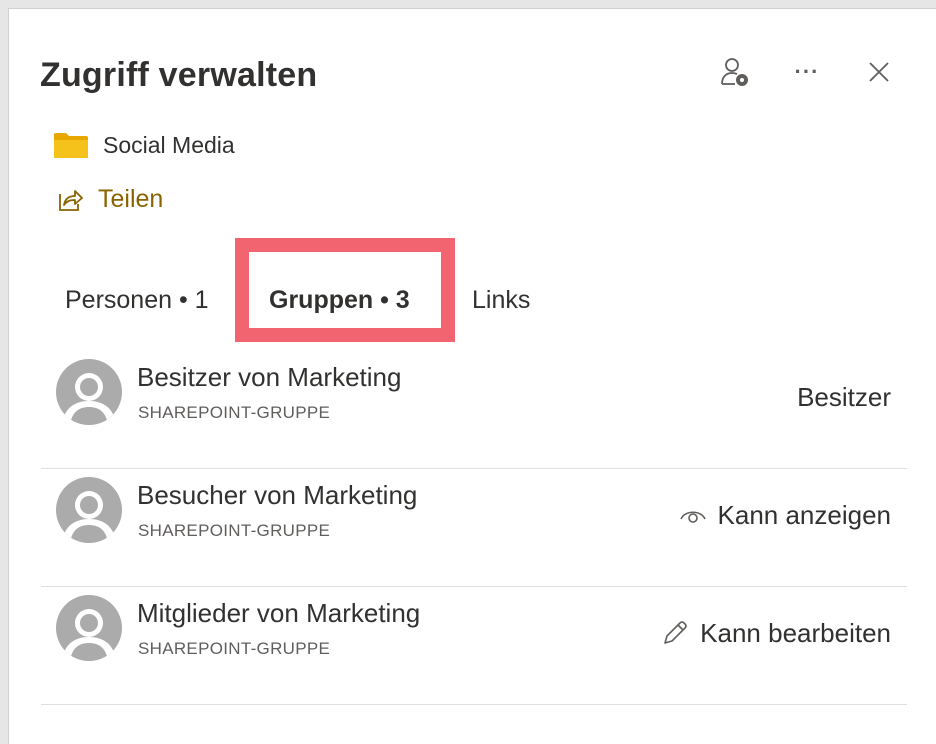 This screenshot has height=744, width=936. What do you see at coordinates (675, 632) in the screenshot?
I see `pencil-icon` at bounding box center [675, 632].